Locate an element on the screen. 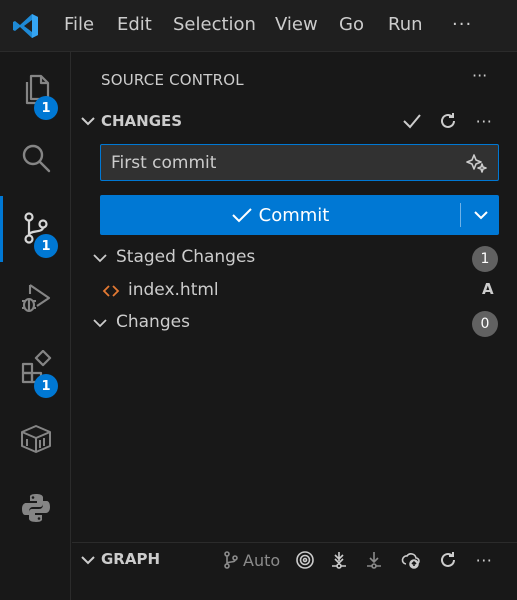 This screenshot has height=600, width=517. commit-check-button is located at coordinates (412, 121).